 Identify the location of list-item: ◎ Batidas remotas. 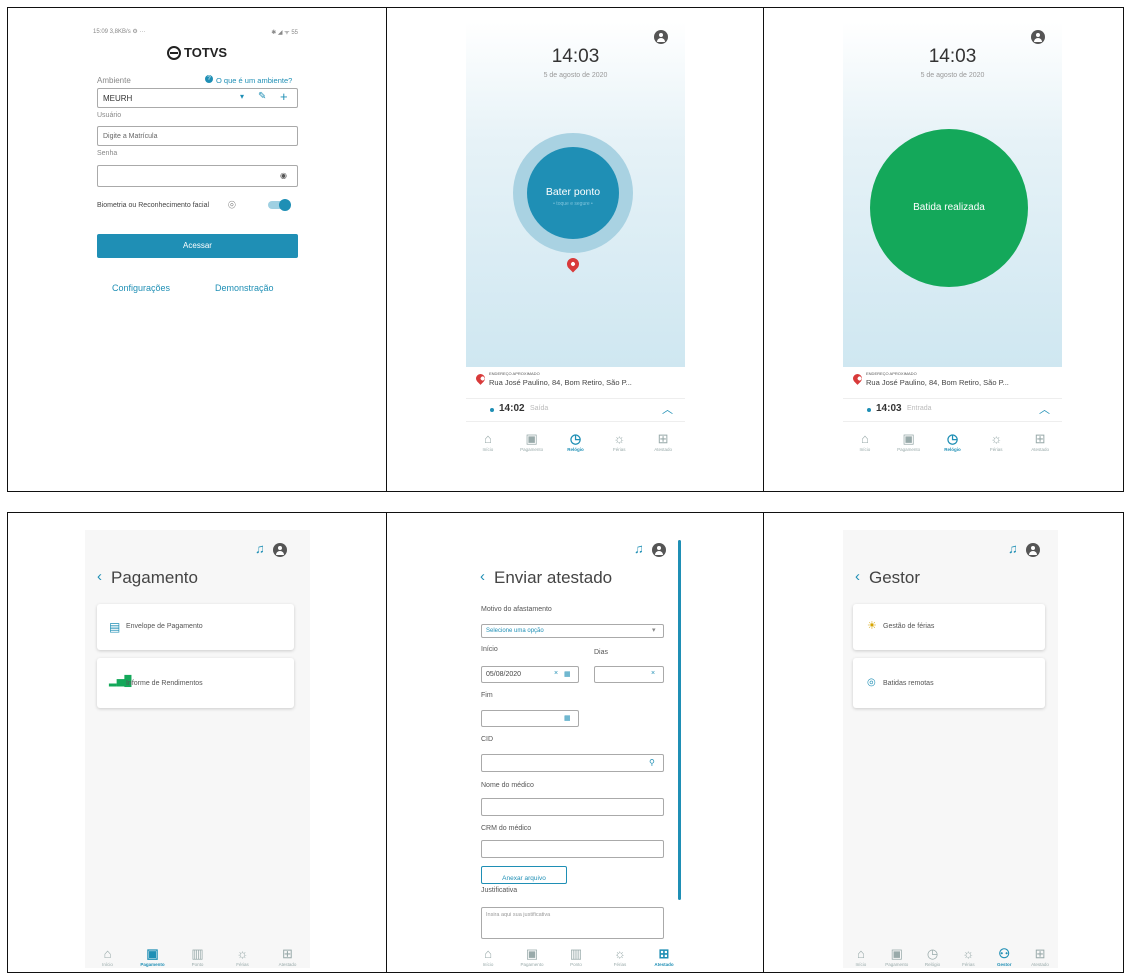
(949, 683).